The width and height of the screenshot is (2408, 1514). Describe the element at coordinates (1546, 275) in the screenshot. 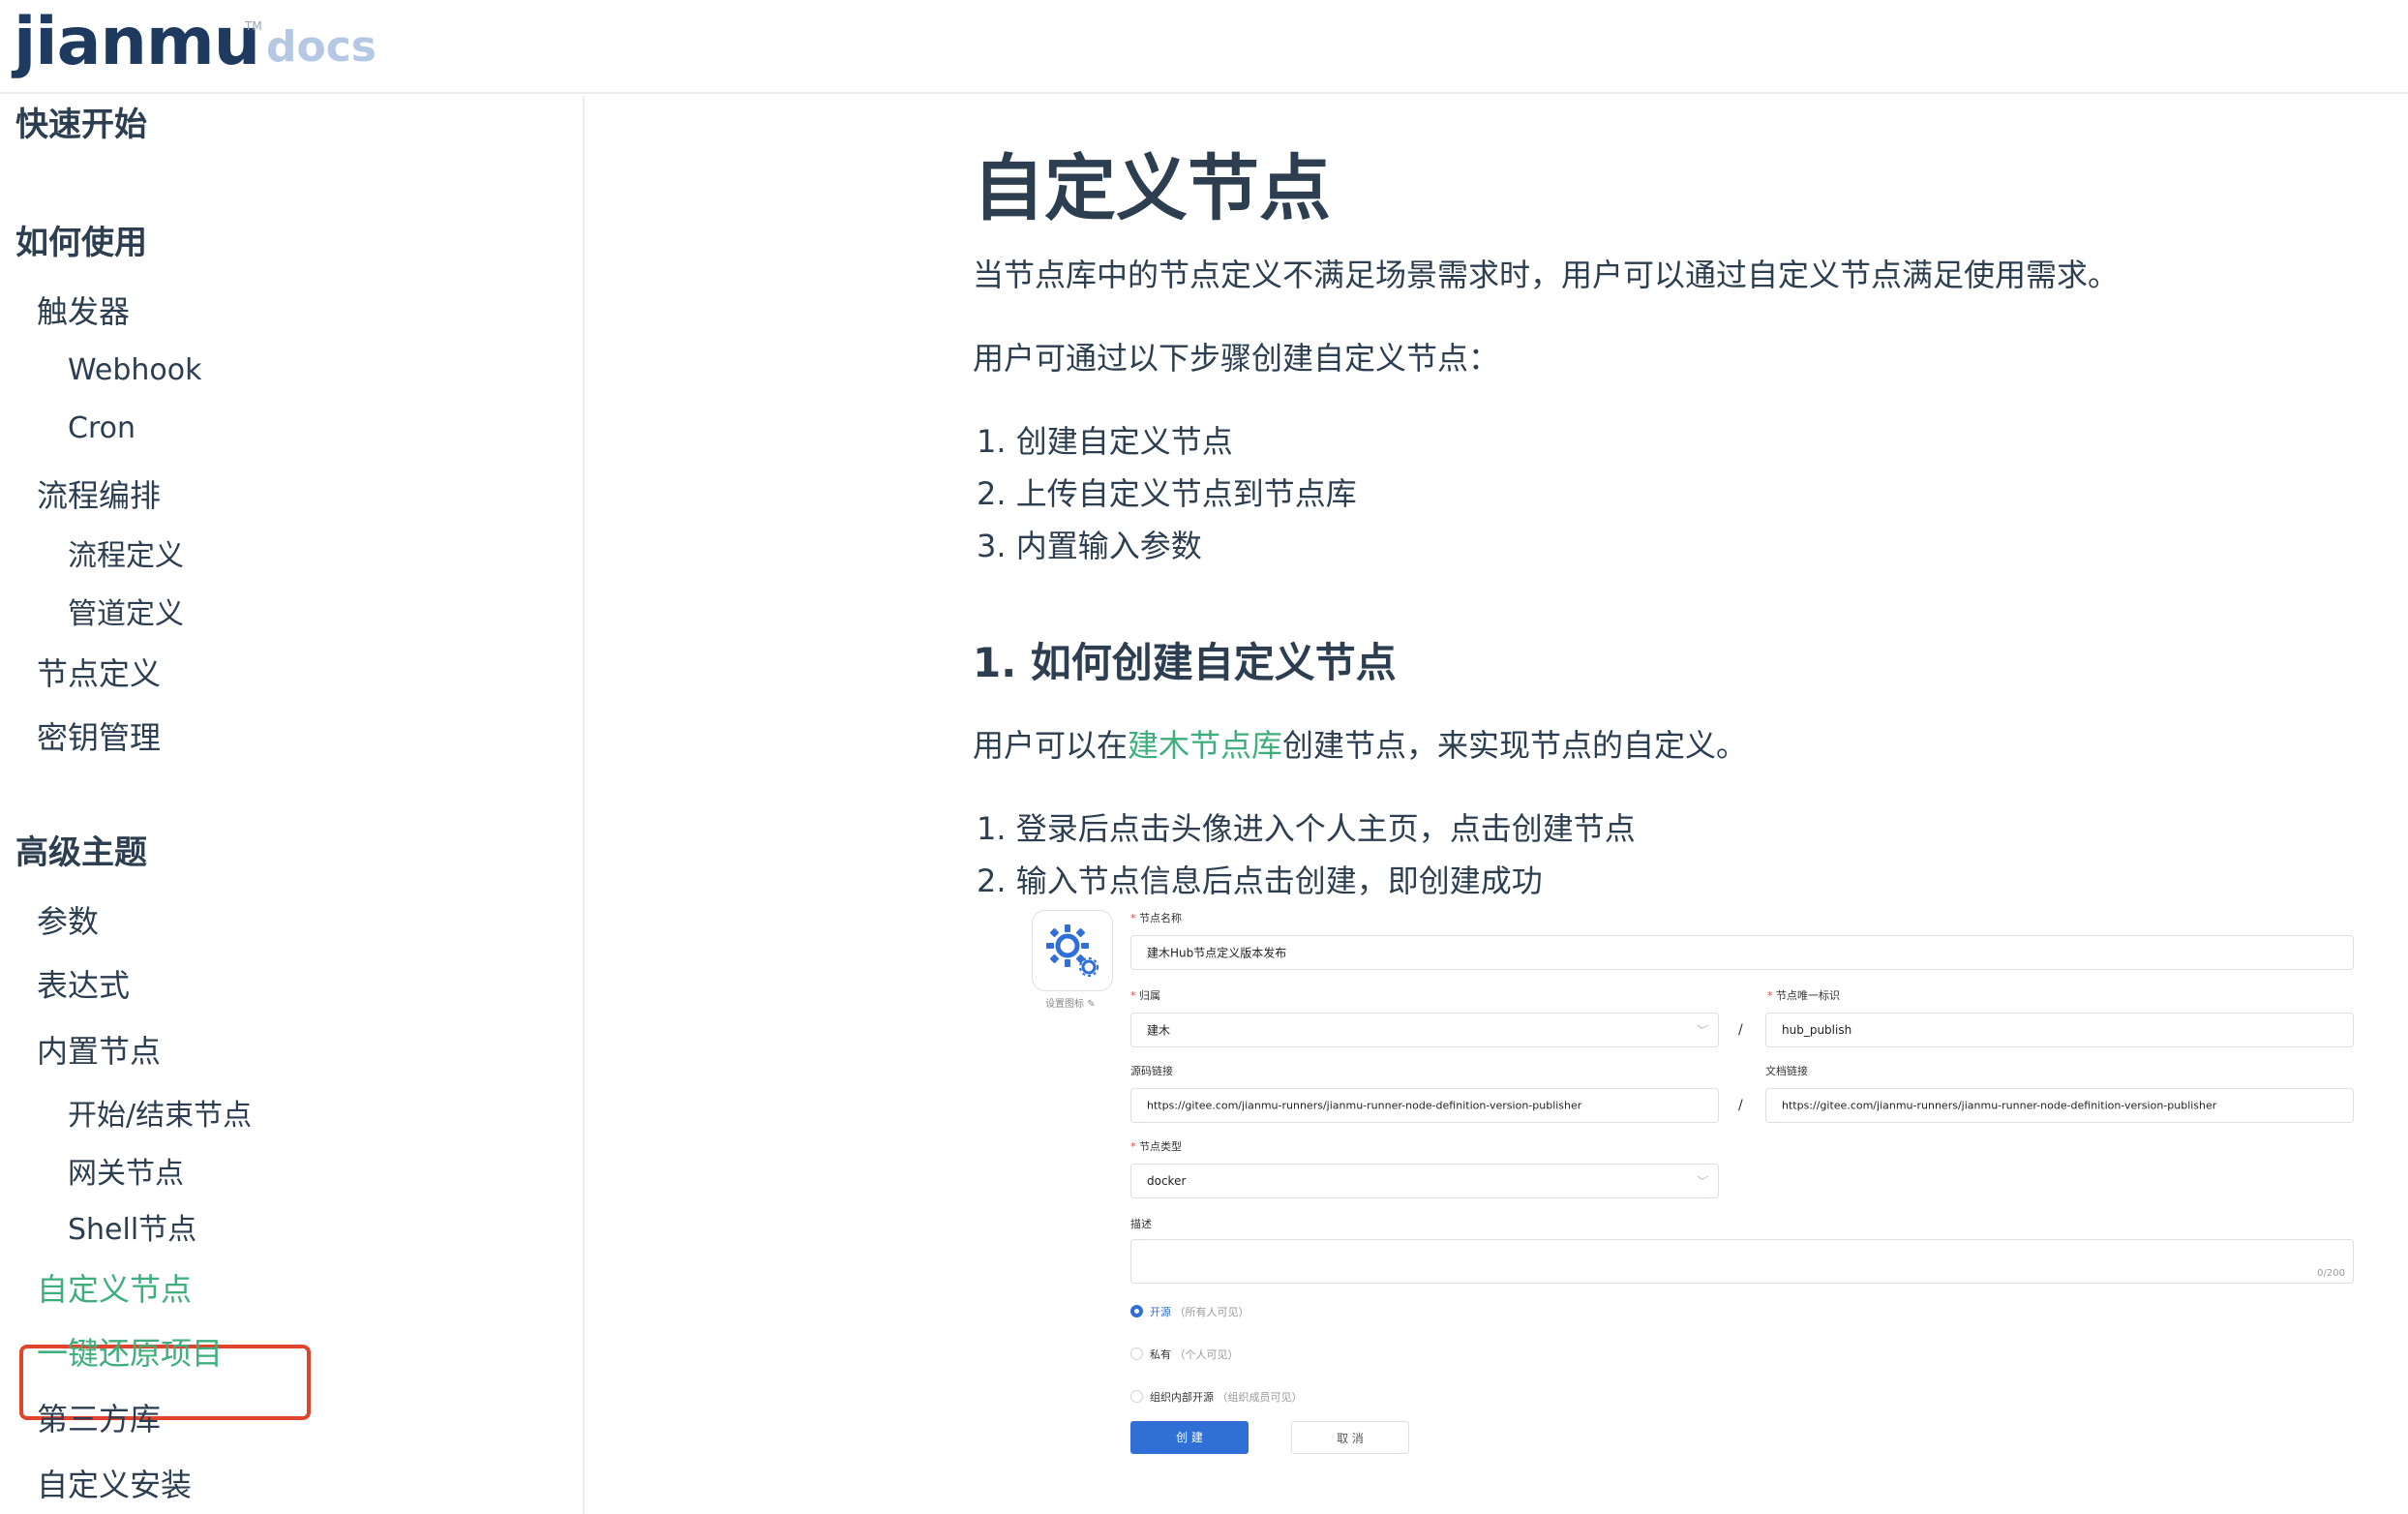

I see `intro-paragraph: 当节点库中的节点定义不满足场景需求时，用户可以通过自定义节点满足使用需求。` at that location.